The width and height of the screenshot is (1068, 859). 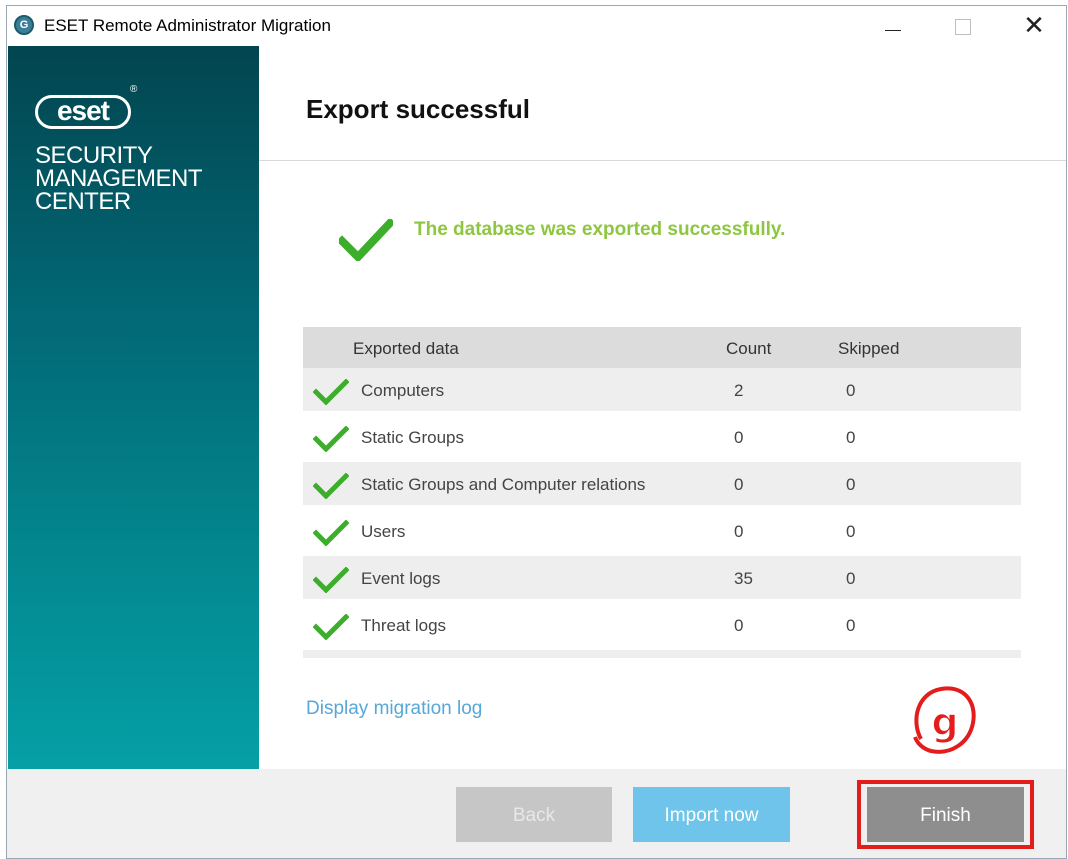 I want to click on display-migration-log-link: Display migration log, so click(x=394, y=709).